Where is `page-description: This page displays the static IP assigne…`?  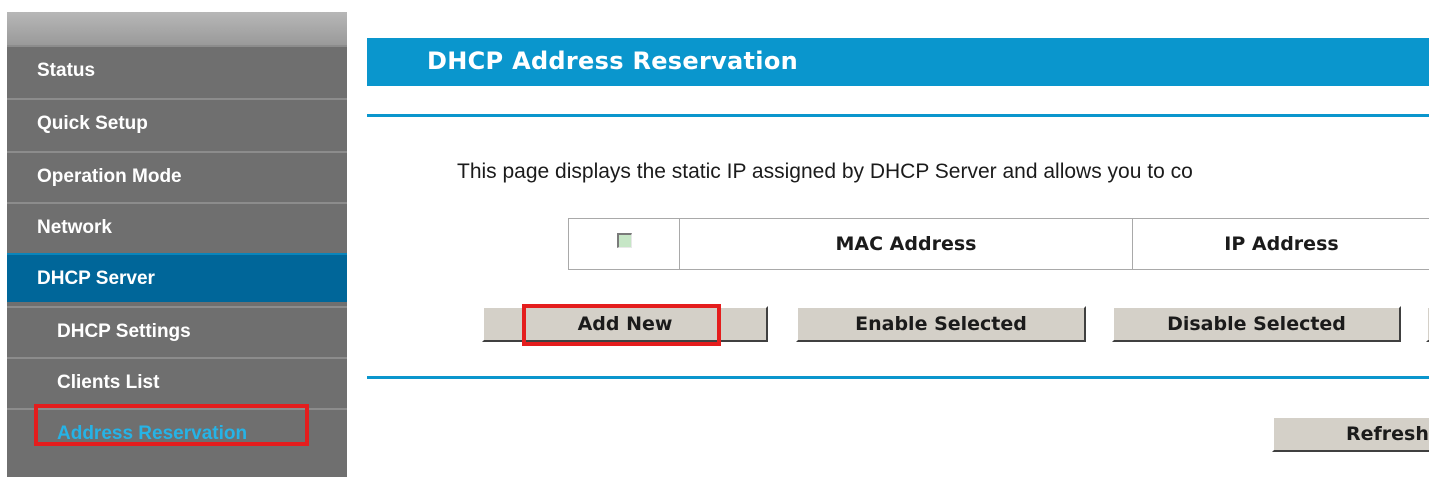 page-description: This page displays the static IP assigne… is located at coordinates (825, 171).